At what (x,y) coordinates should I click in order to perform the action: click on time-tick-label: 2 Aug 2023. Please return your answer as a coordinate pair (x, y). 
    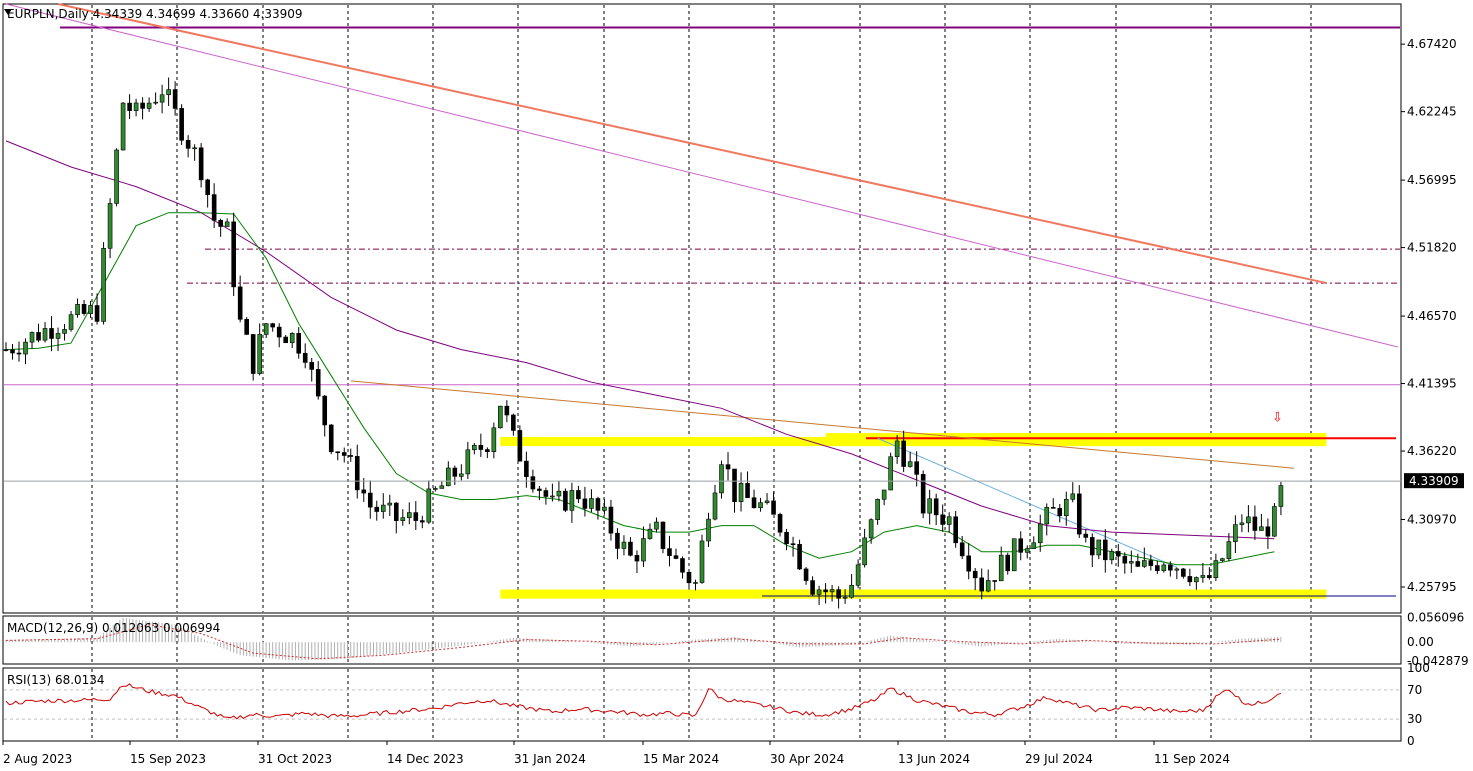
    Looking at the image, I should click on (37, 759).